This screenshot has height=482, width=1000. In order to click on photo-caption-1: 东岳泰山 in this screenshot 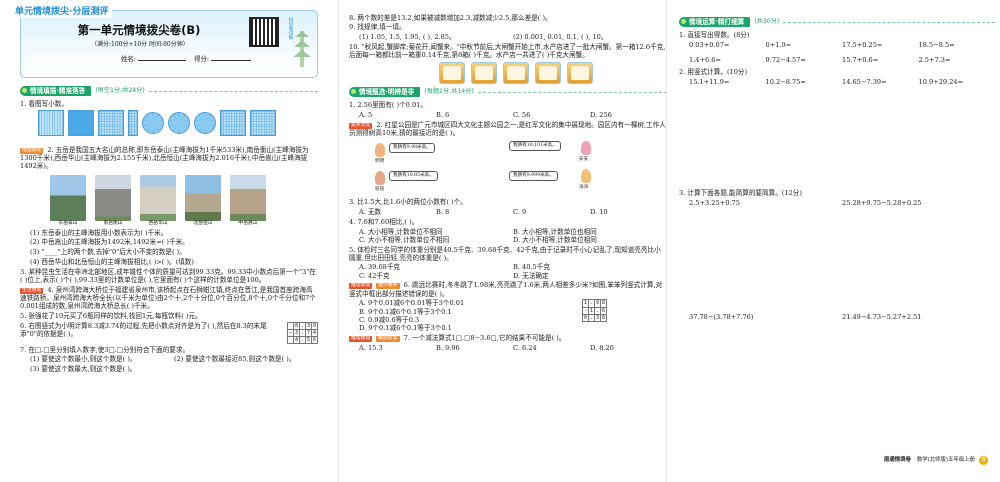, I will do `click(68, 223)`.